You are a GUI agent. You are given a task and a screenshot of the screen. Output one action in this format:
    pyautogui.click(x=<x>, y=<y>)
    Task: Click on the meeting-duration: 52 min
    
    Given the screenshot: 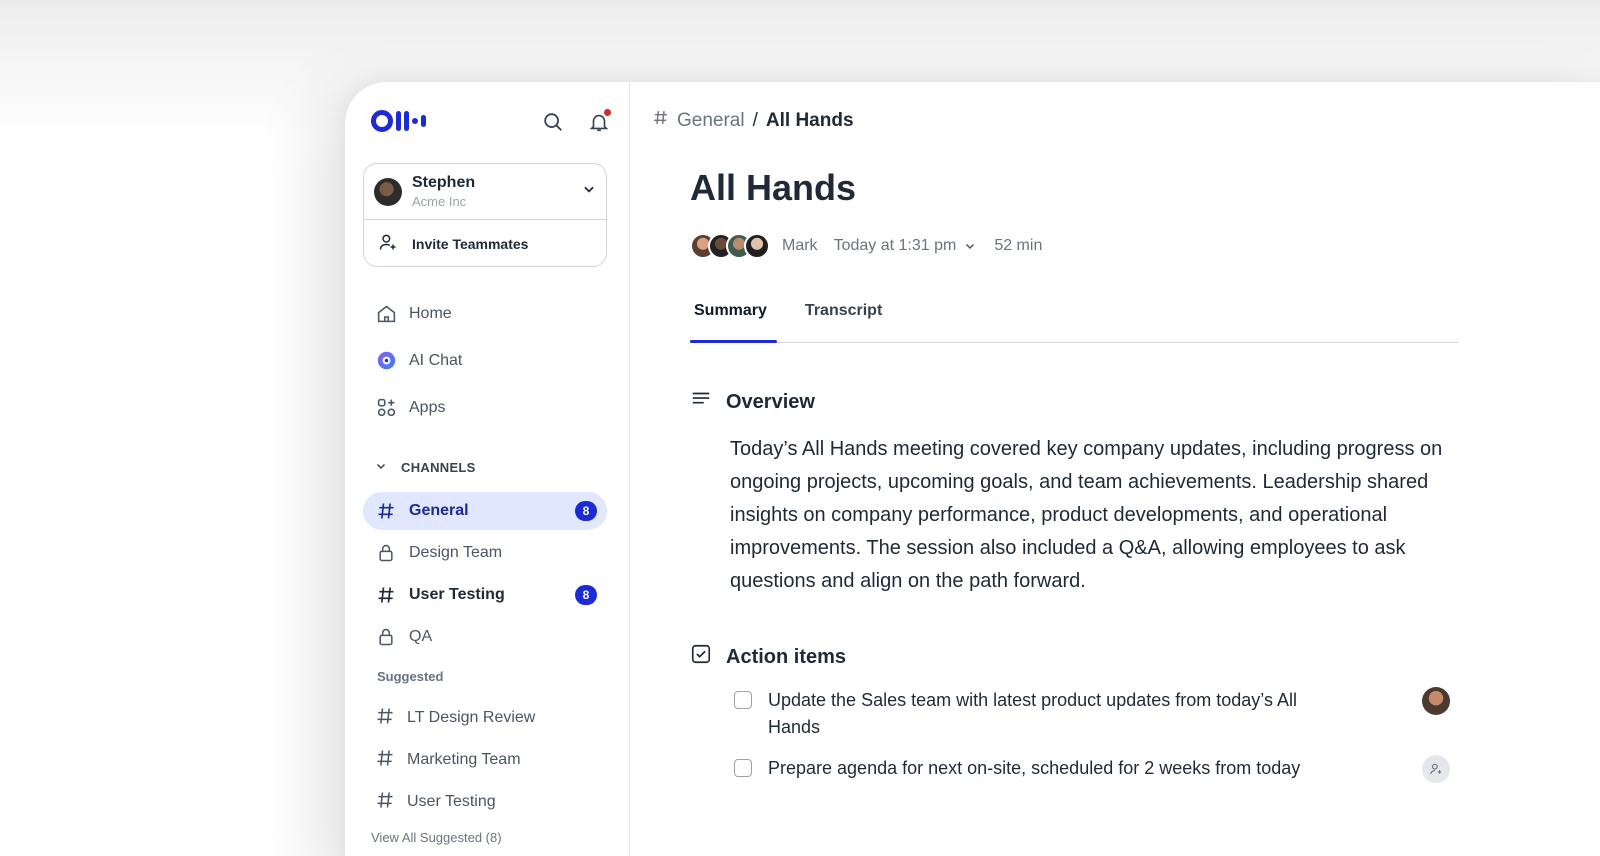 What is the action you would take?
    pyautogui.click(x=1018, y=245)
    